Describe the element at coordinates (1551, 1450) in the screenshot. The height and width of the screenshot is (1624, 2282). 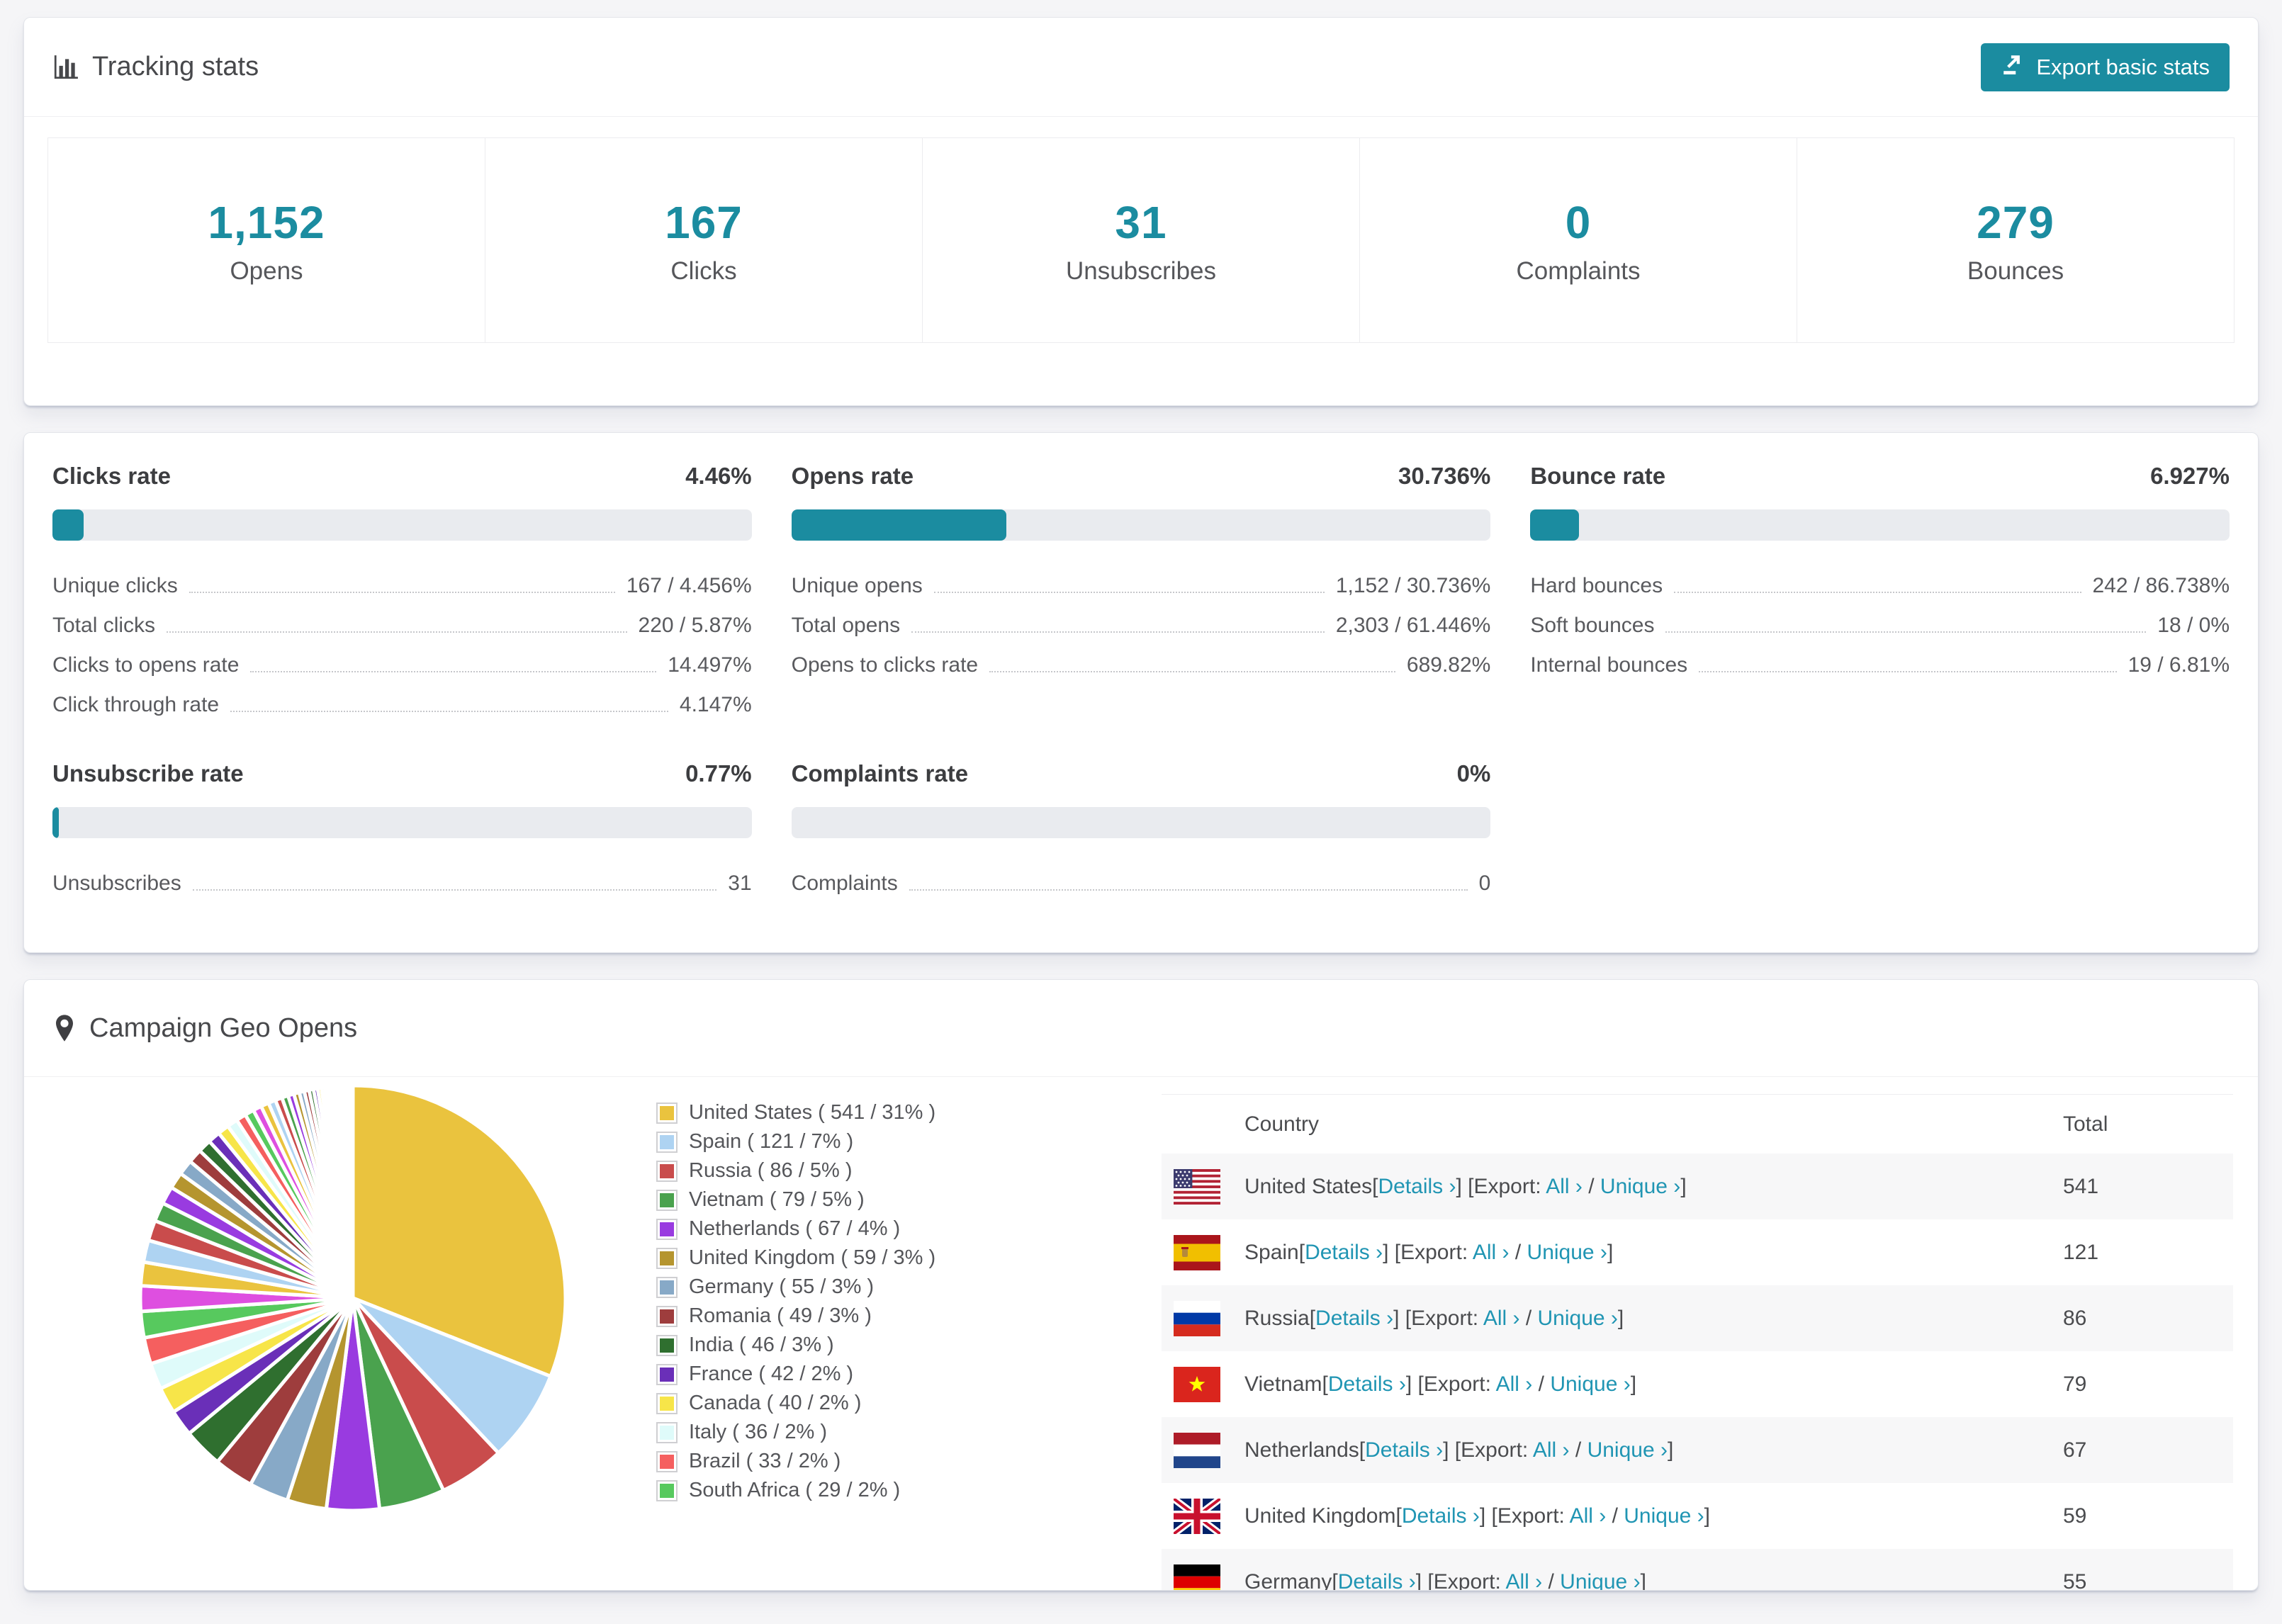
I see `export-all-link-netherlands: All ›` at that location.